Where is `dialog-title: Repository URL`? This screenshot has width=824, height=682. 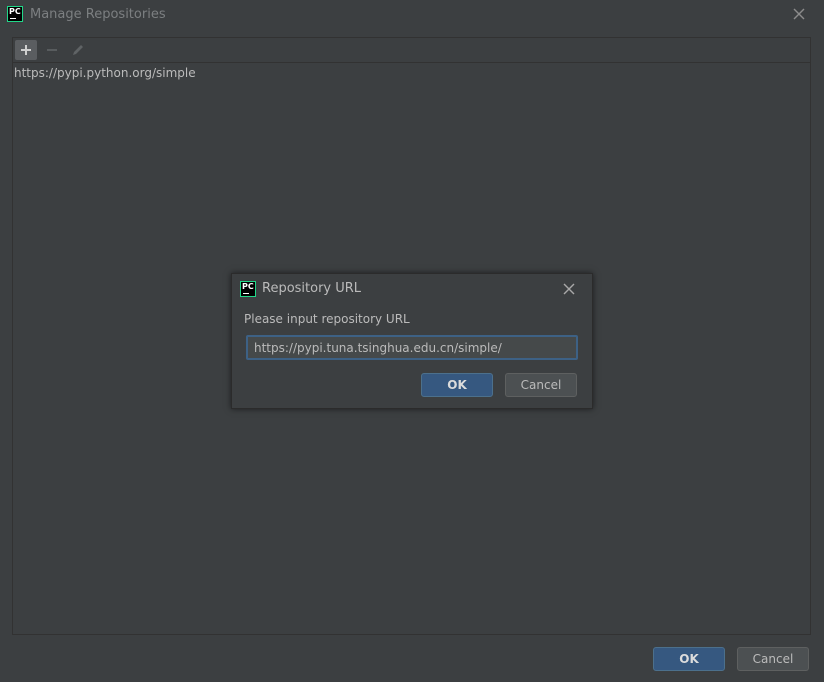 dialog-title: Repository URL is located at coordinates (312, 288).